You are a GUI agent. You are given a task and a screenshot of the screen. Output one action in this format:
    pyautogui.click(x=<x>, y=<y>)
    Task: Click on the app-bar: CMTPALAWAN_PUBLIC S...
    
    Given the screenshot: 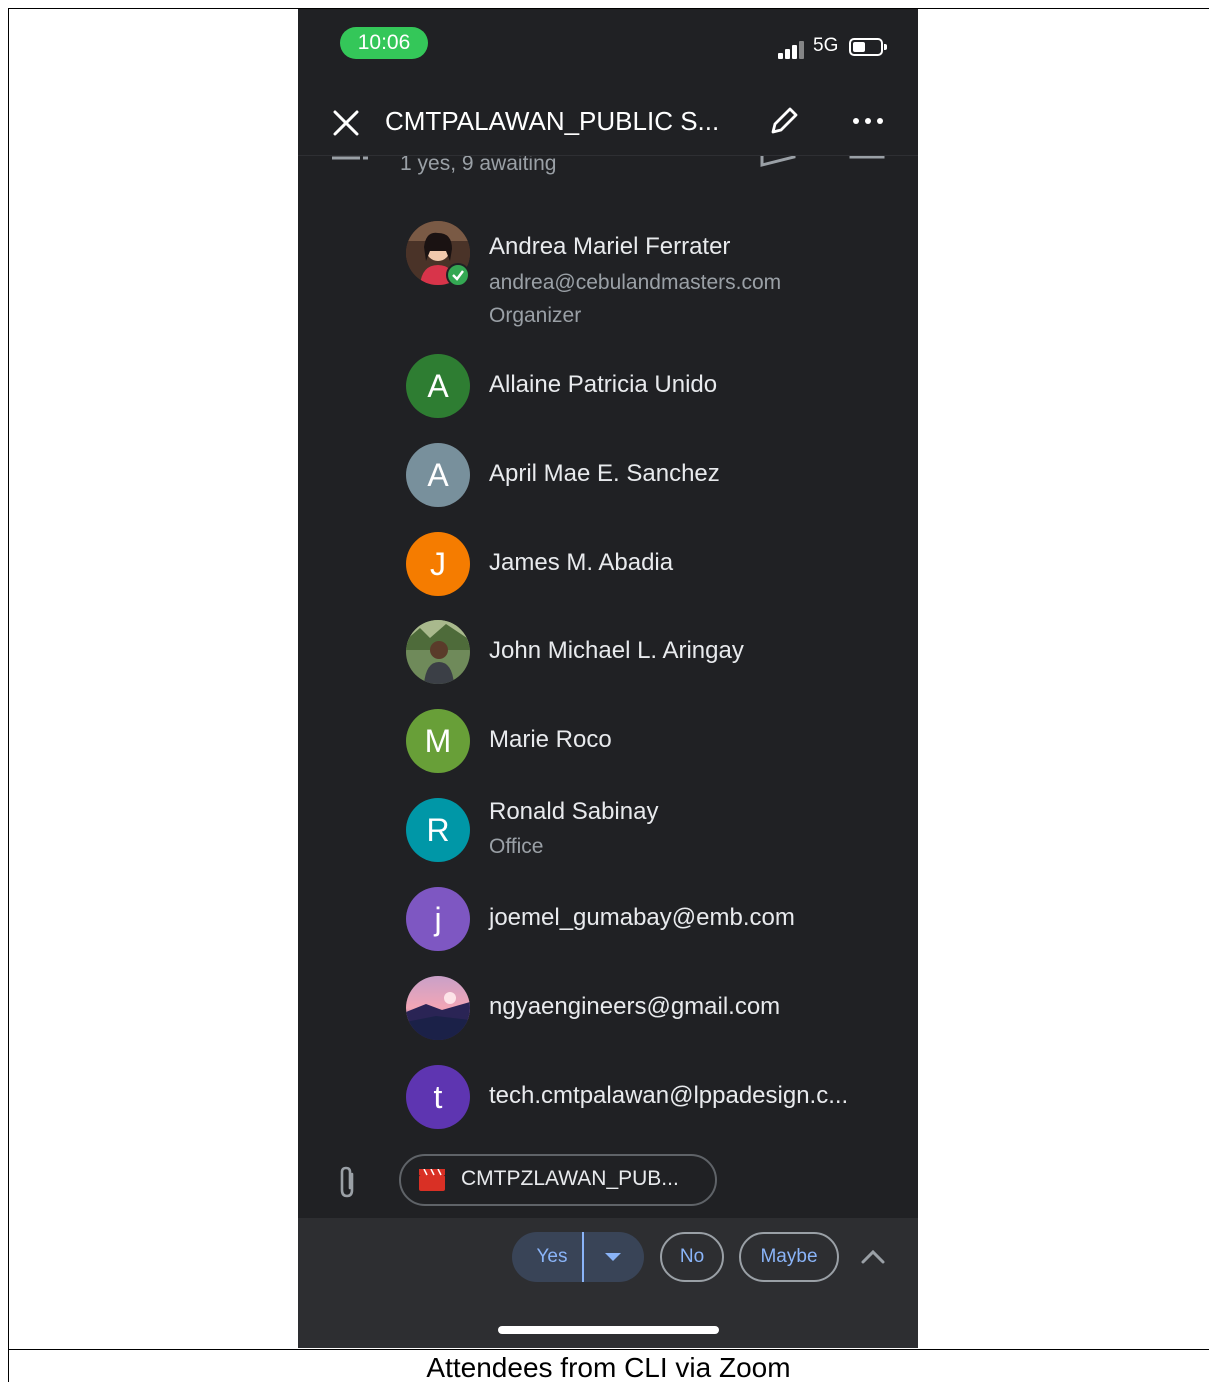 What is the action you would take?
    pyautogui.click(x=608, y=121)
    